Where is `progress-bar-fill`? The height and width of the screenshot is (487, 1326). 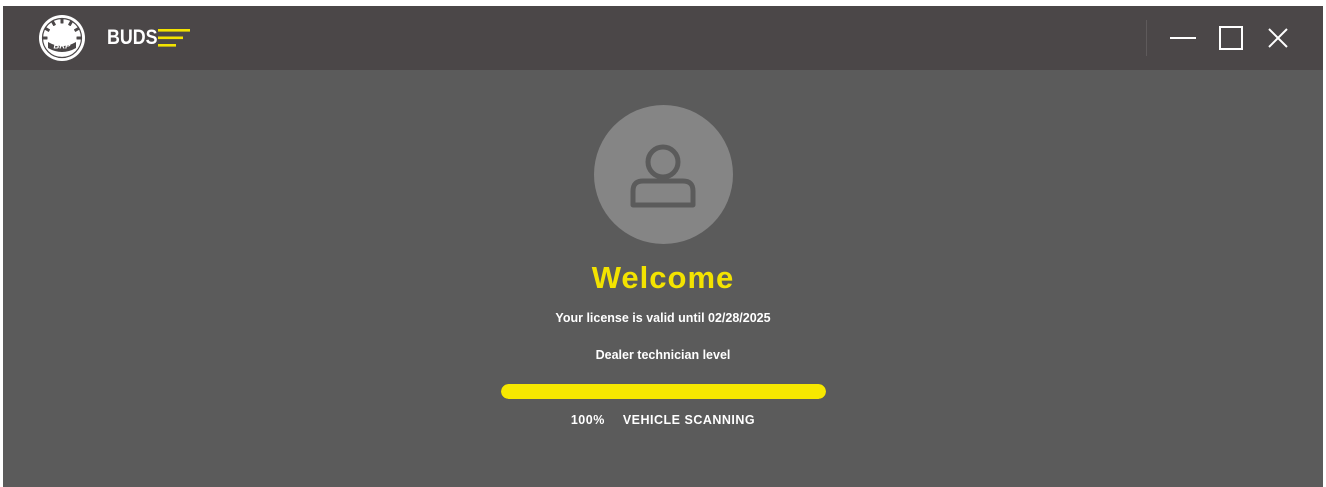 progress-bar-fill is located at coordinates (663, 391).